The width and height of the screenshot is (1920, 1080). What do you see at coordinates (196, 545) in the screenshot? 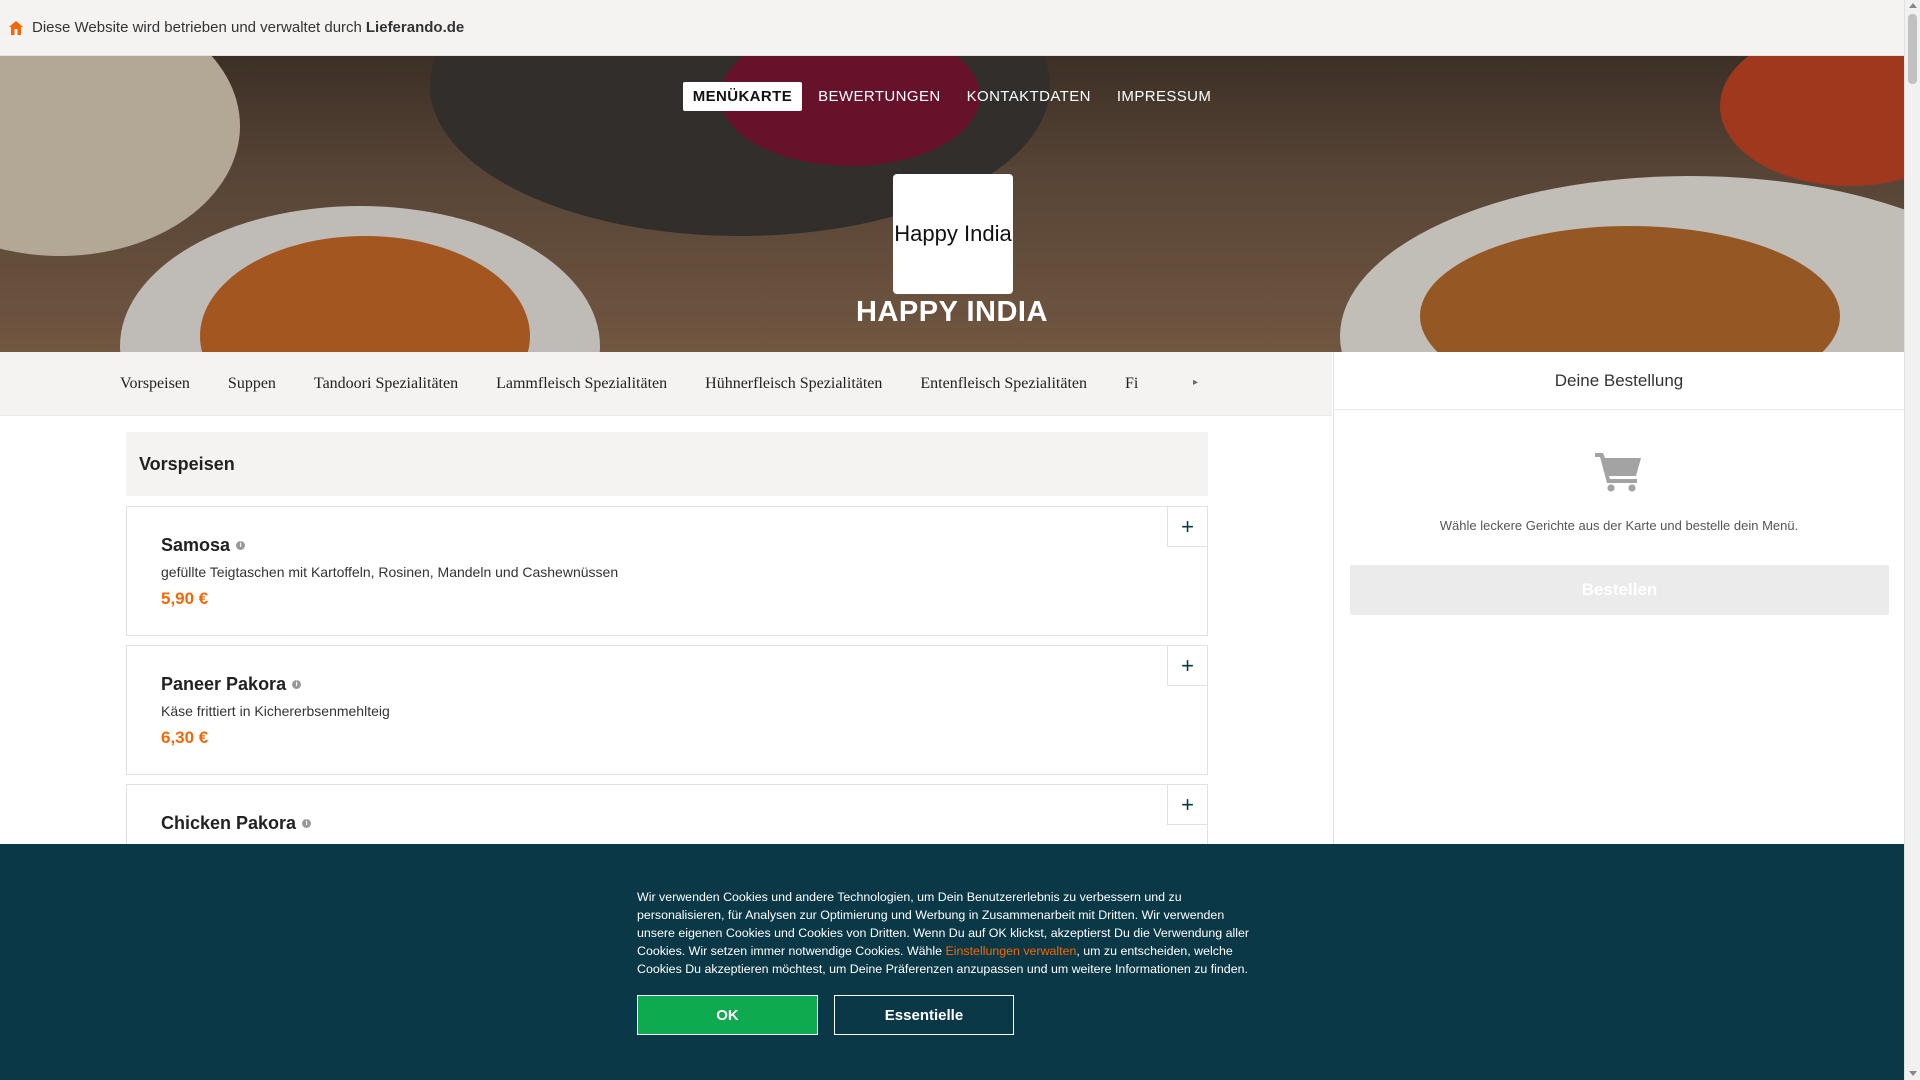
I see `item-name: Samosa` at bounding box center [196, 545].